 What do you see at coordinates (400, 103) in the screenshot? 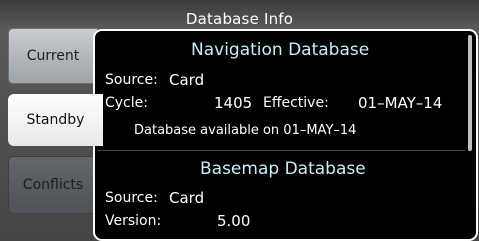
I see `nav-effective-value: 01–MAY–14` at bounding box center [400, 103].